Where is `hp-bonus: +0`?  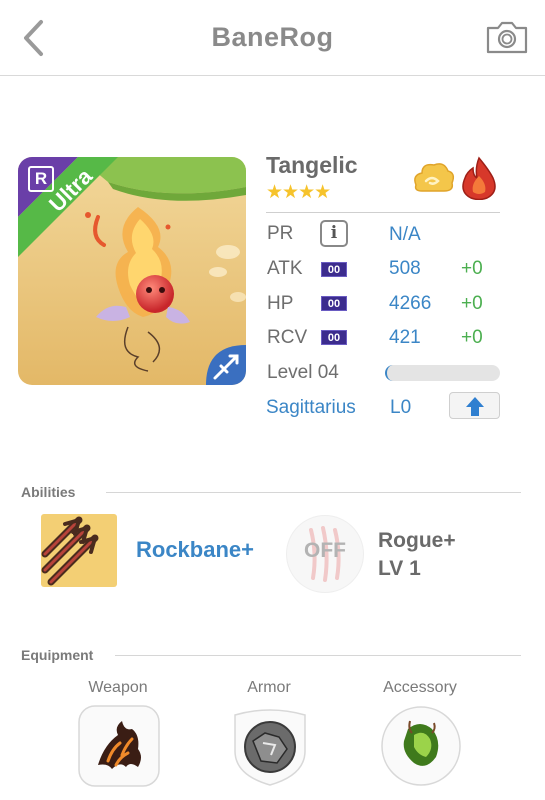 hp-bonus: +0 is located at coordinates (472, 303).